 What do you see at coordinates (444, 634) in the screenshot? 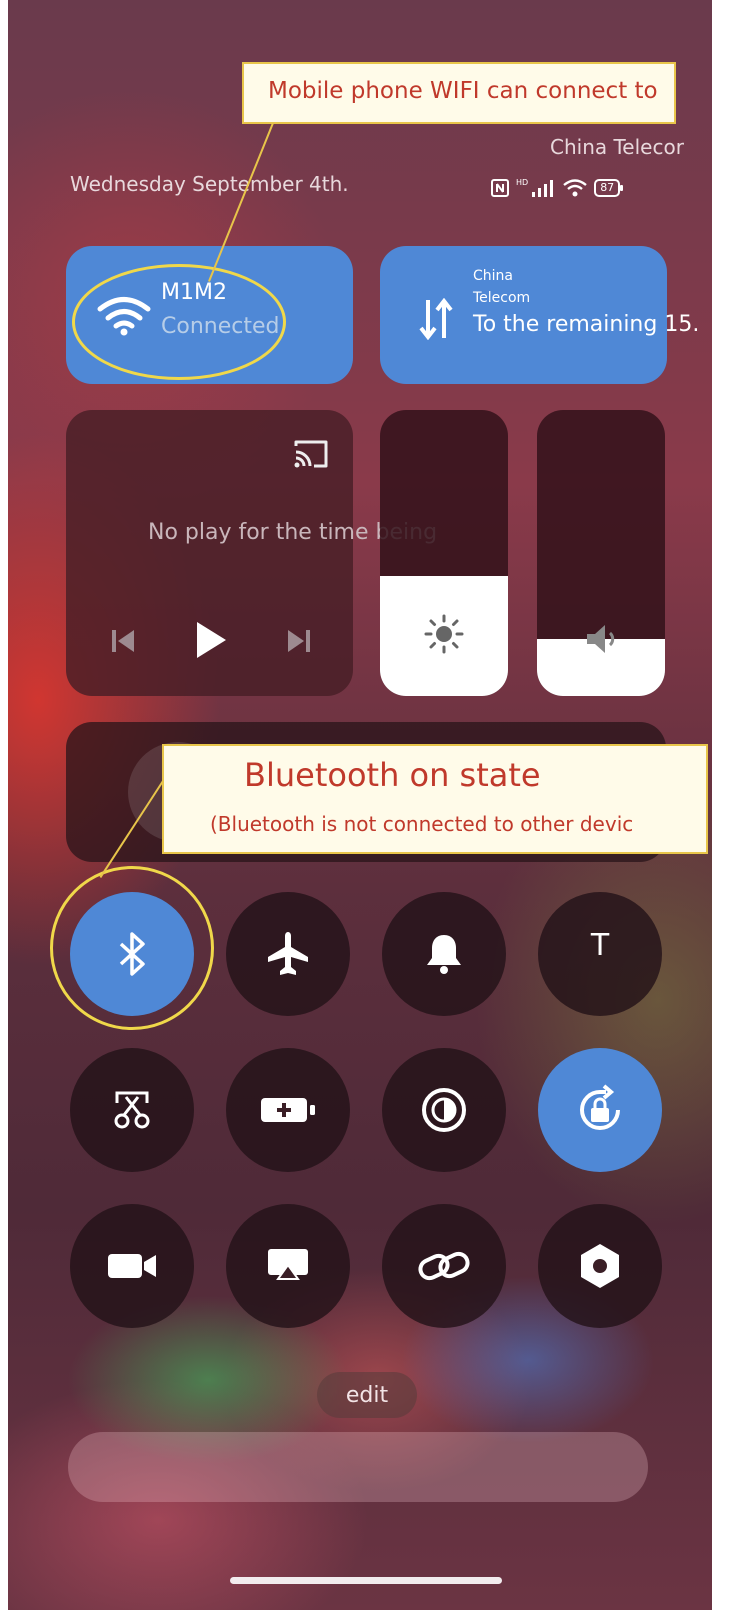
I see `sun-icon` at bounding box center [444, 634].